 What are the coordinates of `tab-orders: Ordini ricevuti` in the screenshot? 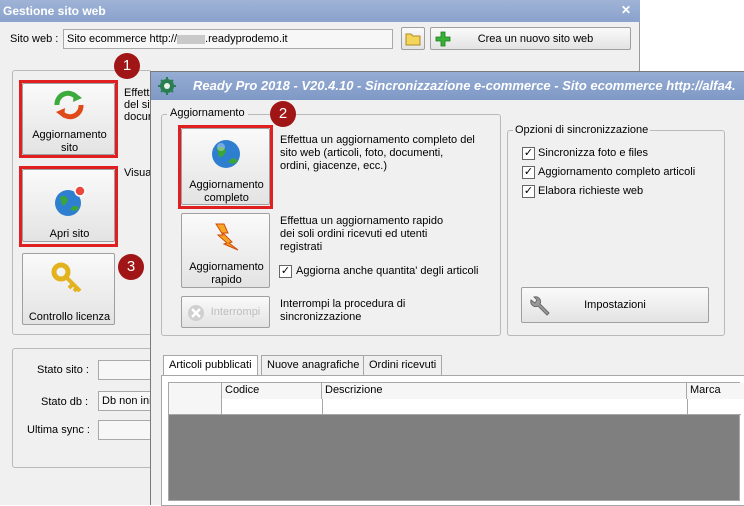 It's located at (403, 365).